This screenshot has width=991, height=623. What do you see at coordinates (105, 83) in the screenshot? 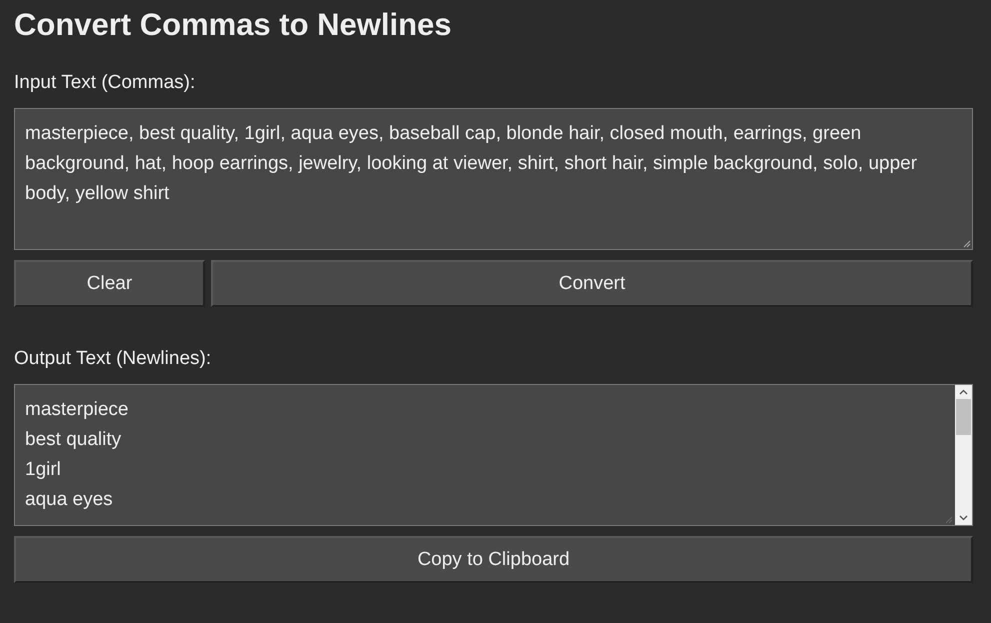
I see `input-label: Input Text (Commas):` at bounding box center [105, 83].